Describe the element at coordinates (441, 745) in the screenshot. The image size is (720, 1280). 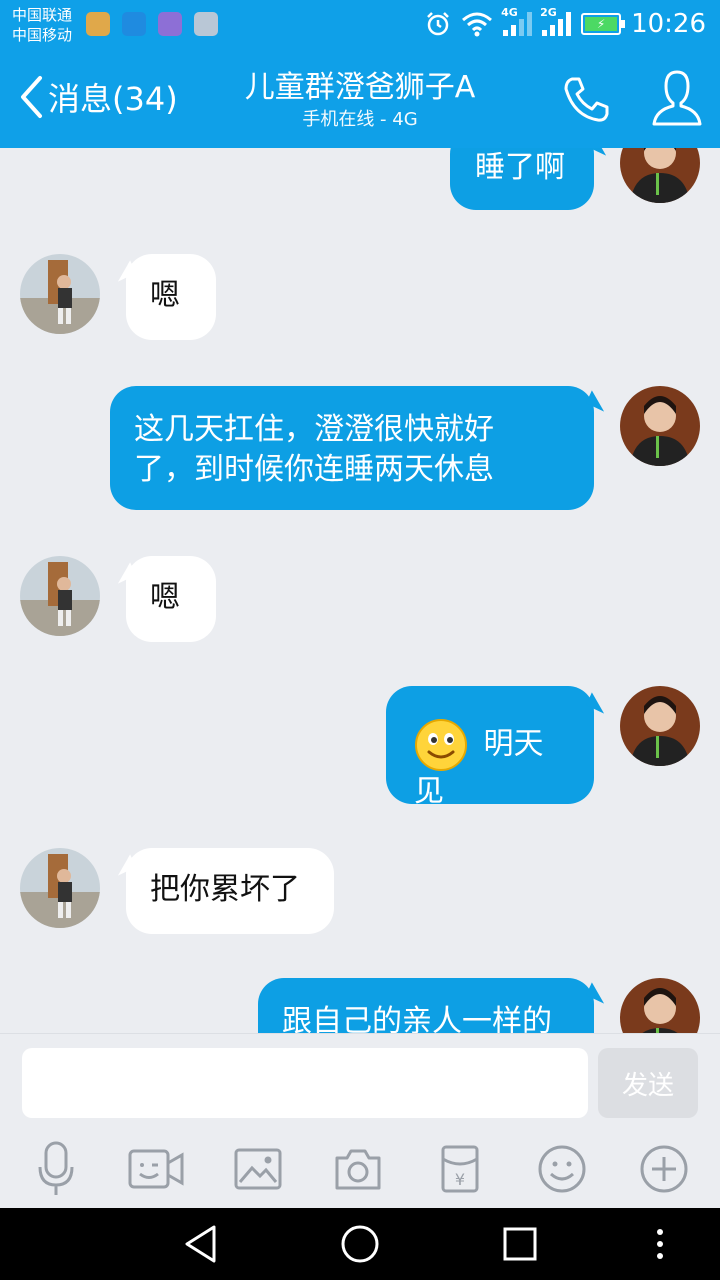
I see `smiley-emoji-icon` at that location.